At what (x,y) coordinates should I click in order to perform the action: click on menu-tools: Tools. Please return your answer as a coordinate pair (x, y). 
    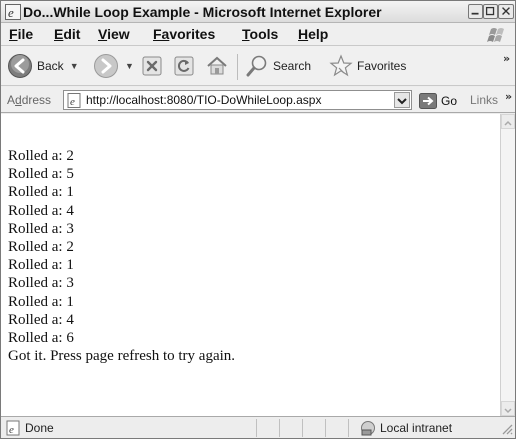
    Looking at the image, I should click on (260, 34).